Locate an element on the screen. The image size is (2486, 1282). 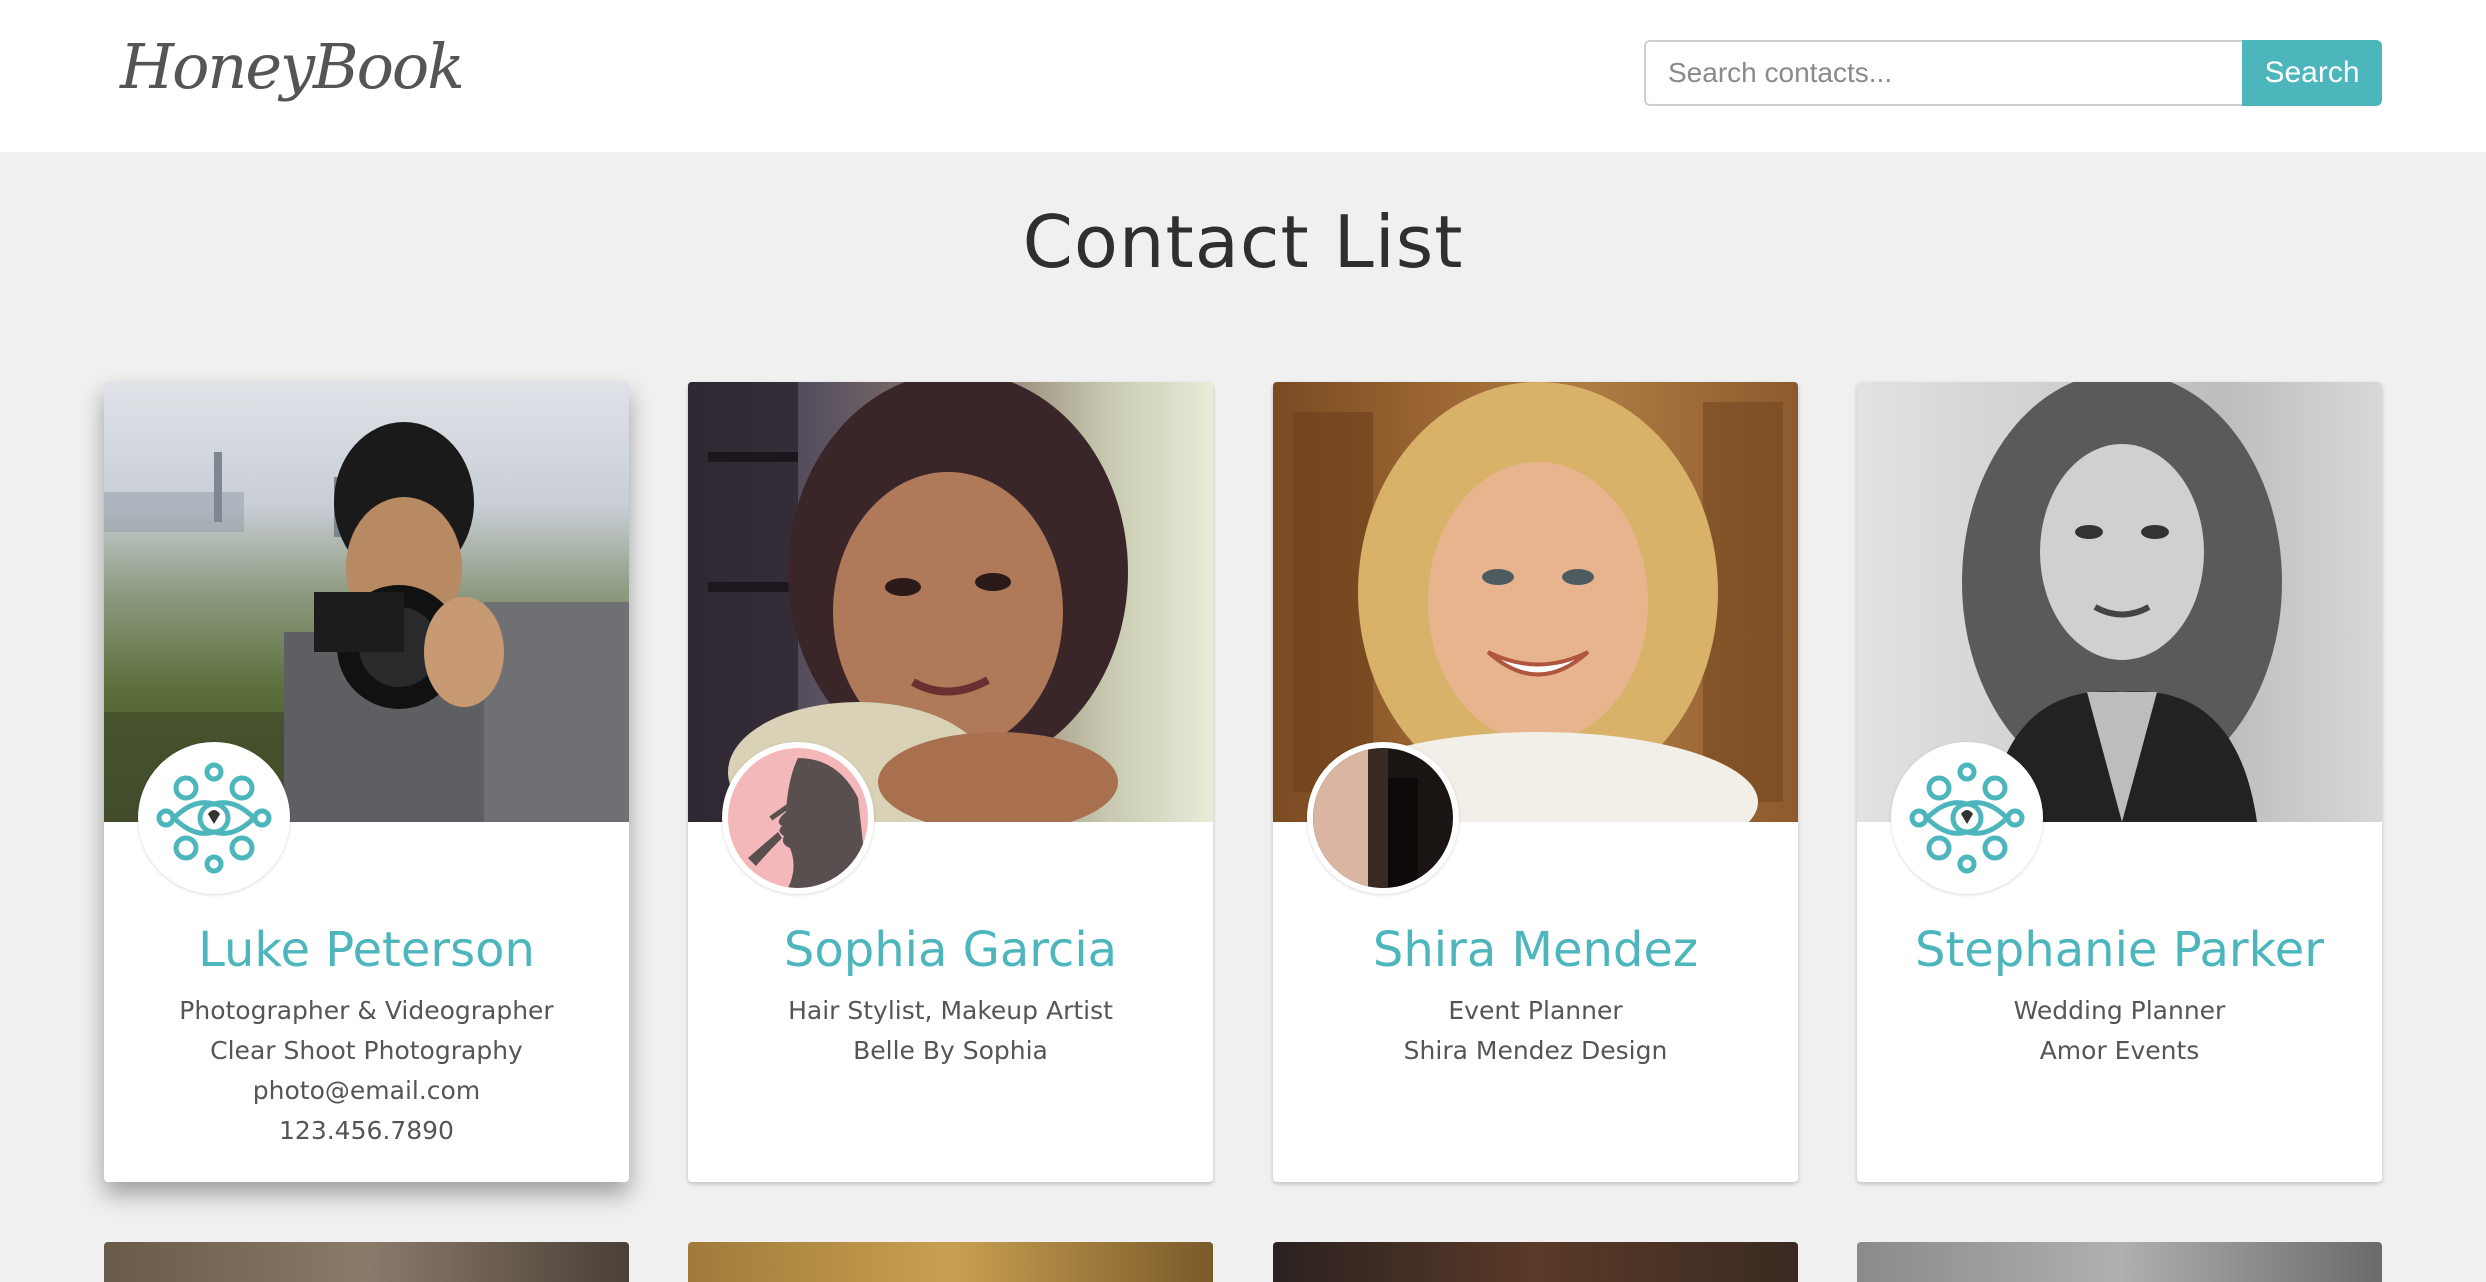
dark-photo-icon is located at coordinates (1383, 818).